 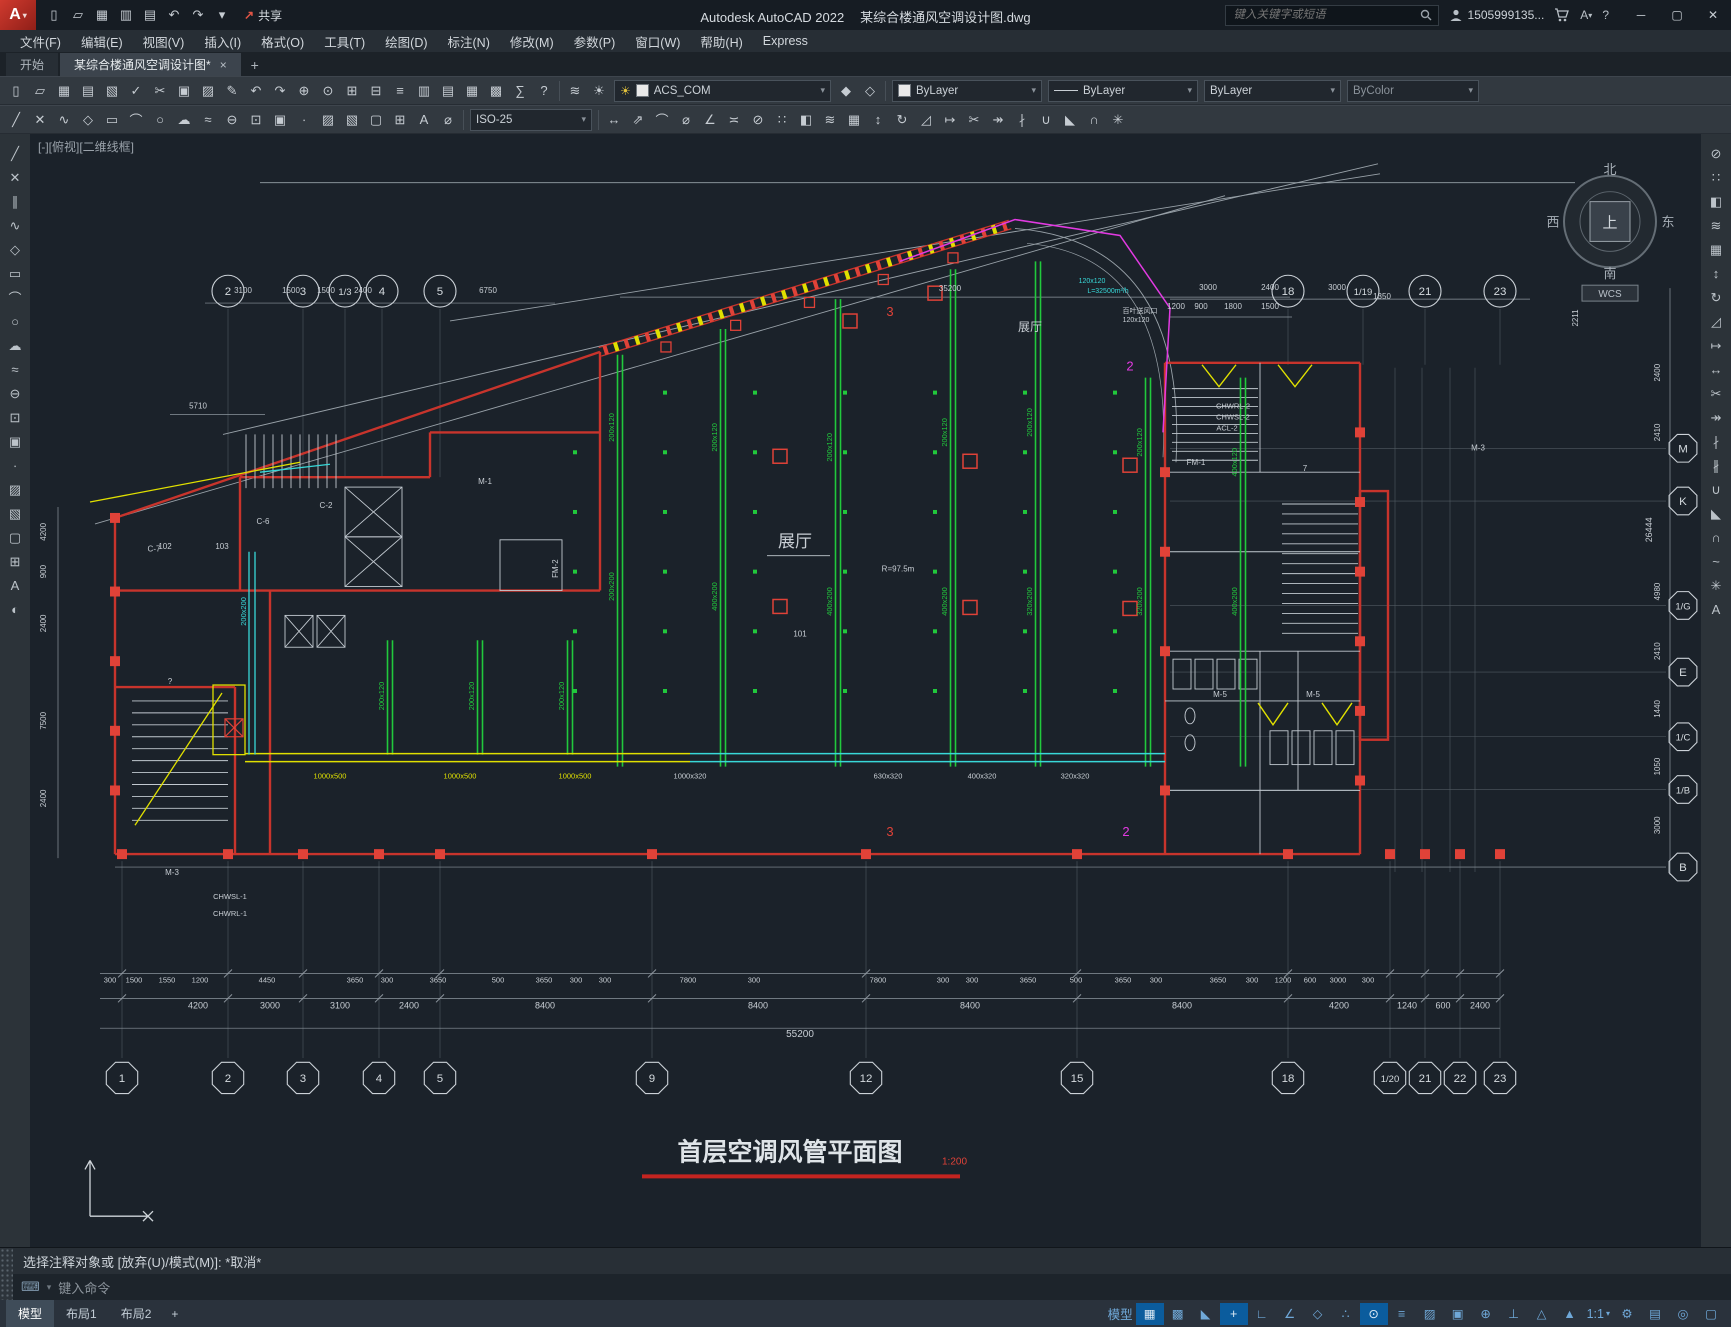 I want to click on break-at-point-icon: ∤, so click(x=1716, y=441).